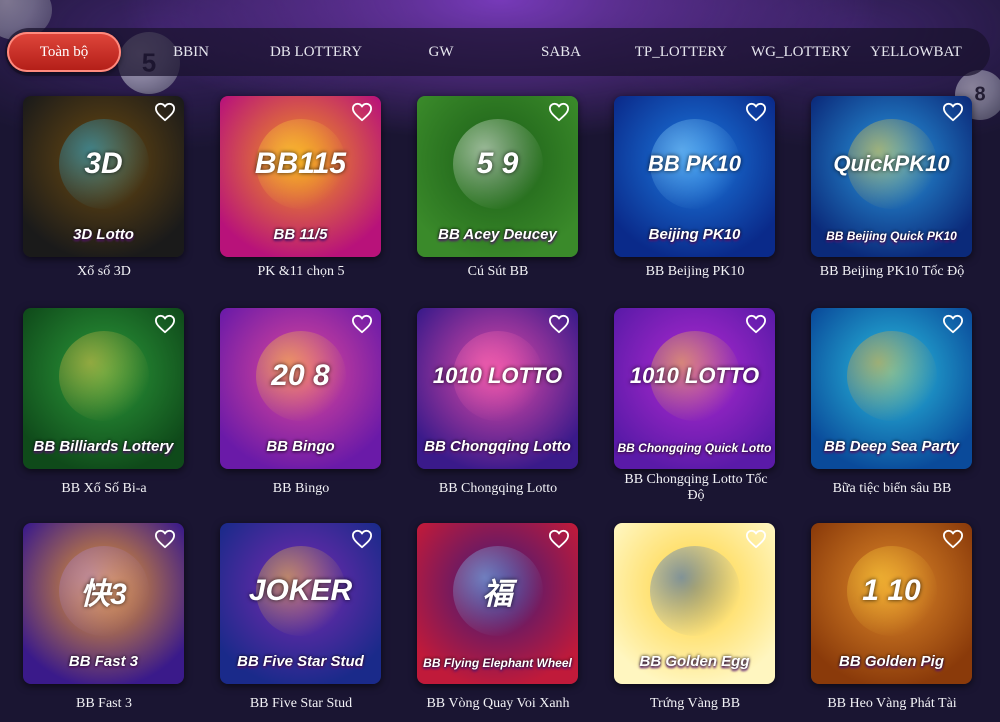  What do you see at coordinates (64, 52) in the screenshot?
I see `tab-all: Toàn bộ` at bounding box center [64, 52].